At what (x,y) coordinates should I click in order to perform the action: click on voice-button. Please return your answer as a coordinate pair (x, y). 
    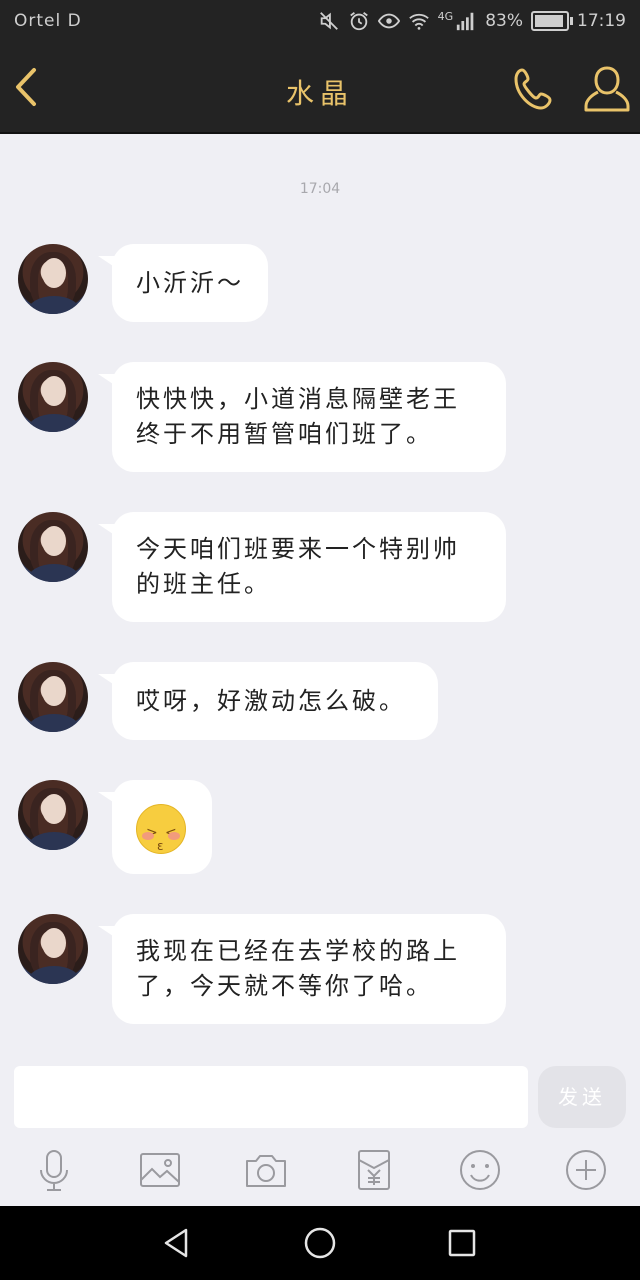
    Looking at the image, I should click on (54, 1170).